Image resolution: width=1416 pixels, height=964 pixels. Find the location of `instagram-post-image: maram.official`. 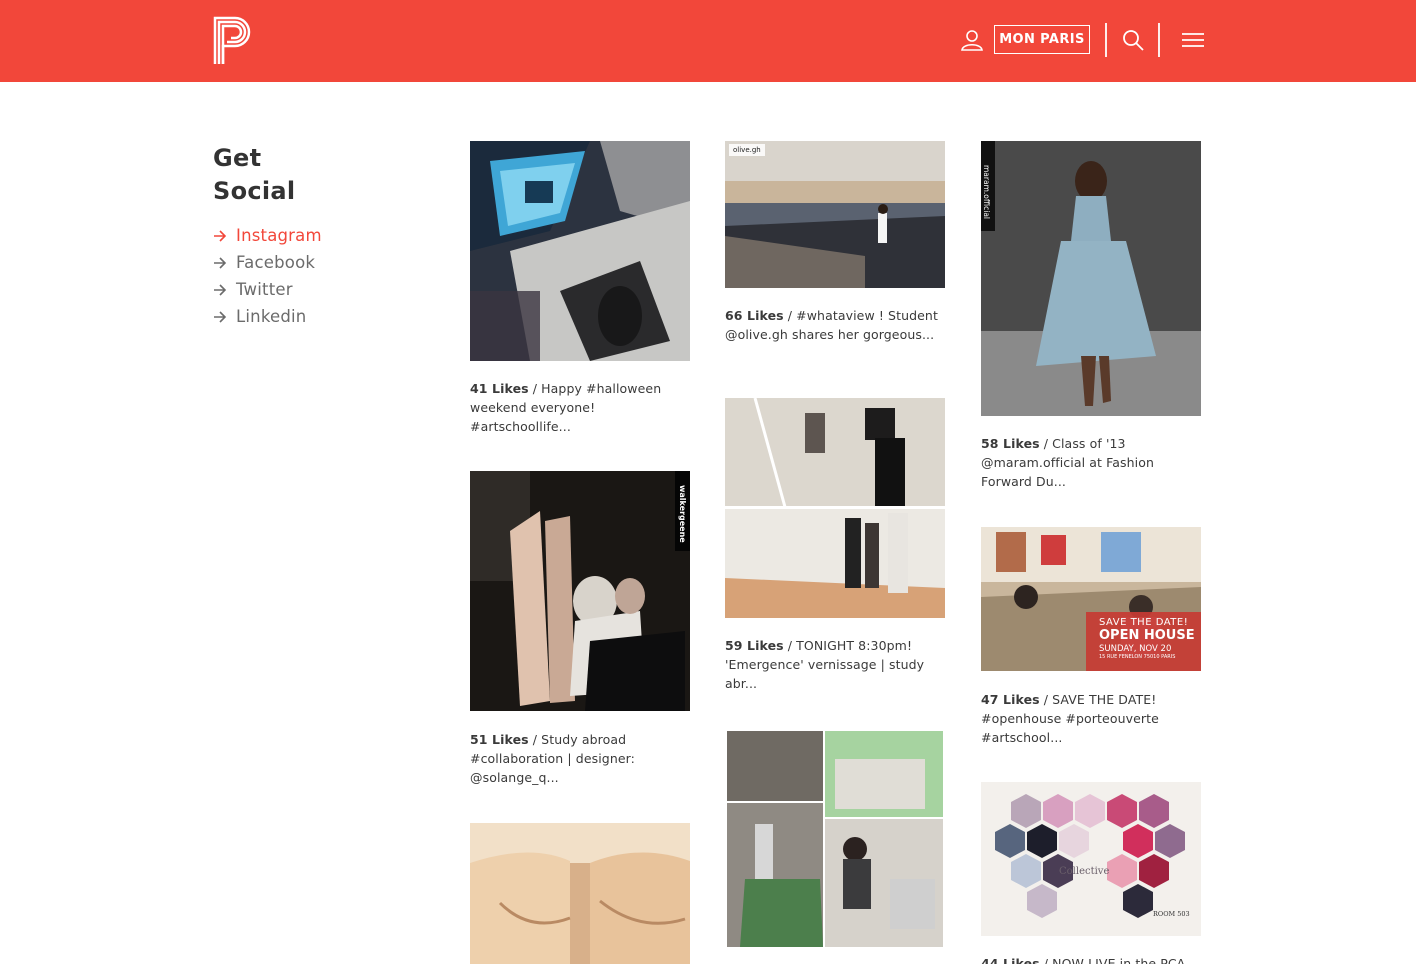

instagram-post-image: maram.official is located at coordinates (1091, 278).